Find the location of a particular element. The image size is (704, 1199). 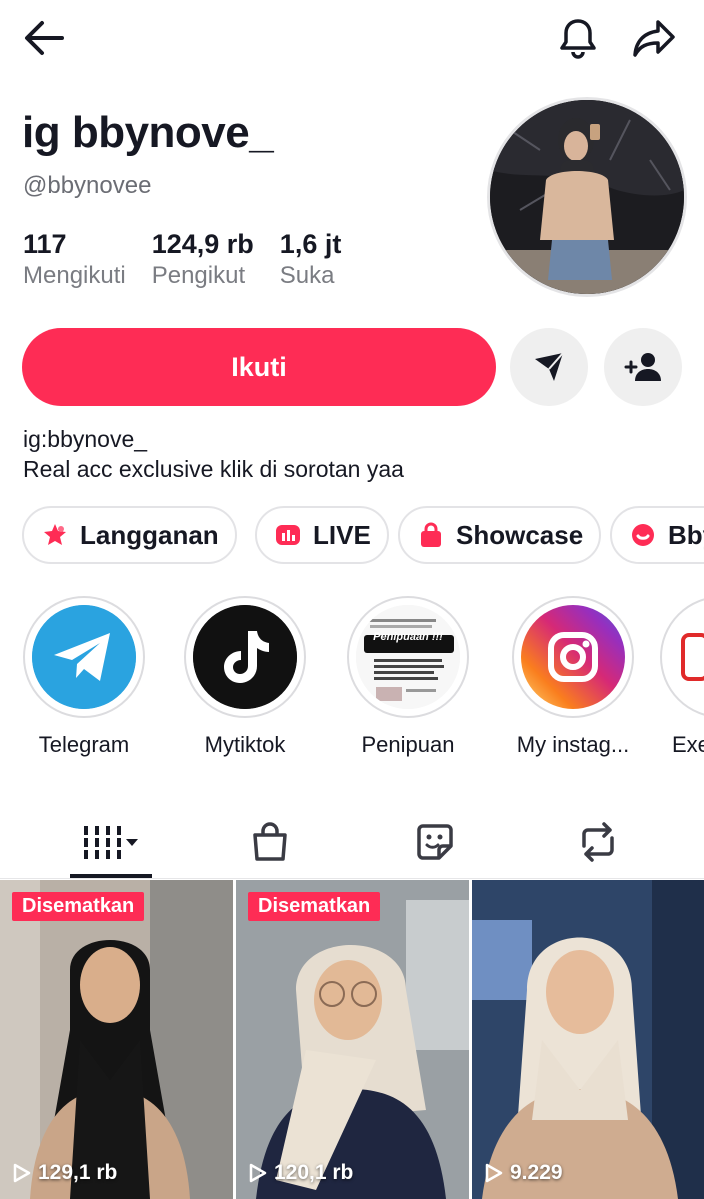

video-tile: 9.229 is located at coordinates (588, 1039).